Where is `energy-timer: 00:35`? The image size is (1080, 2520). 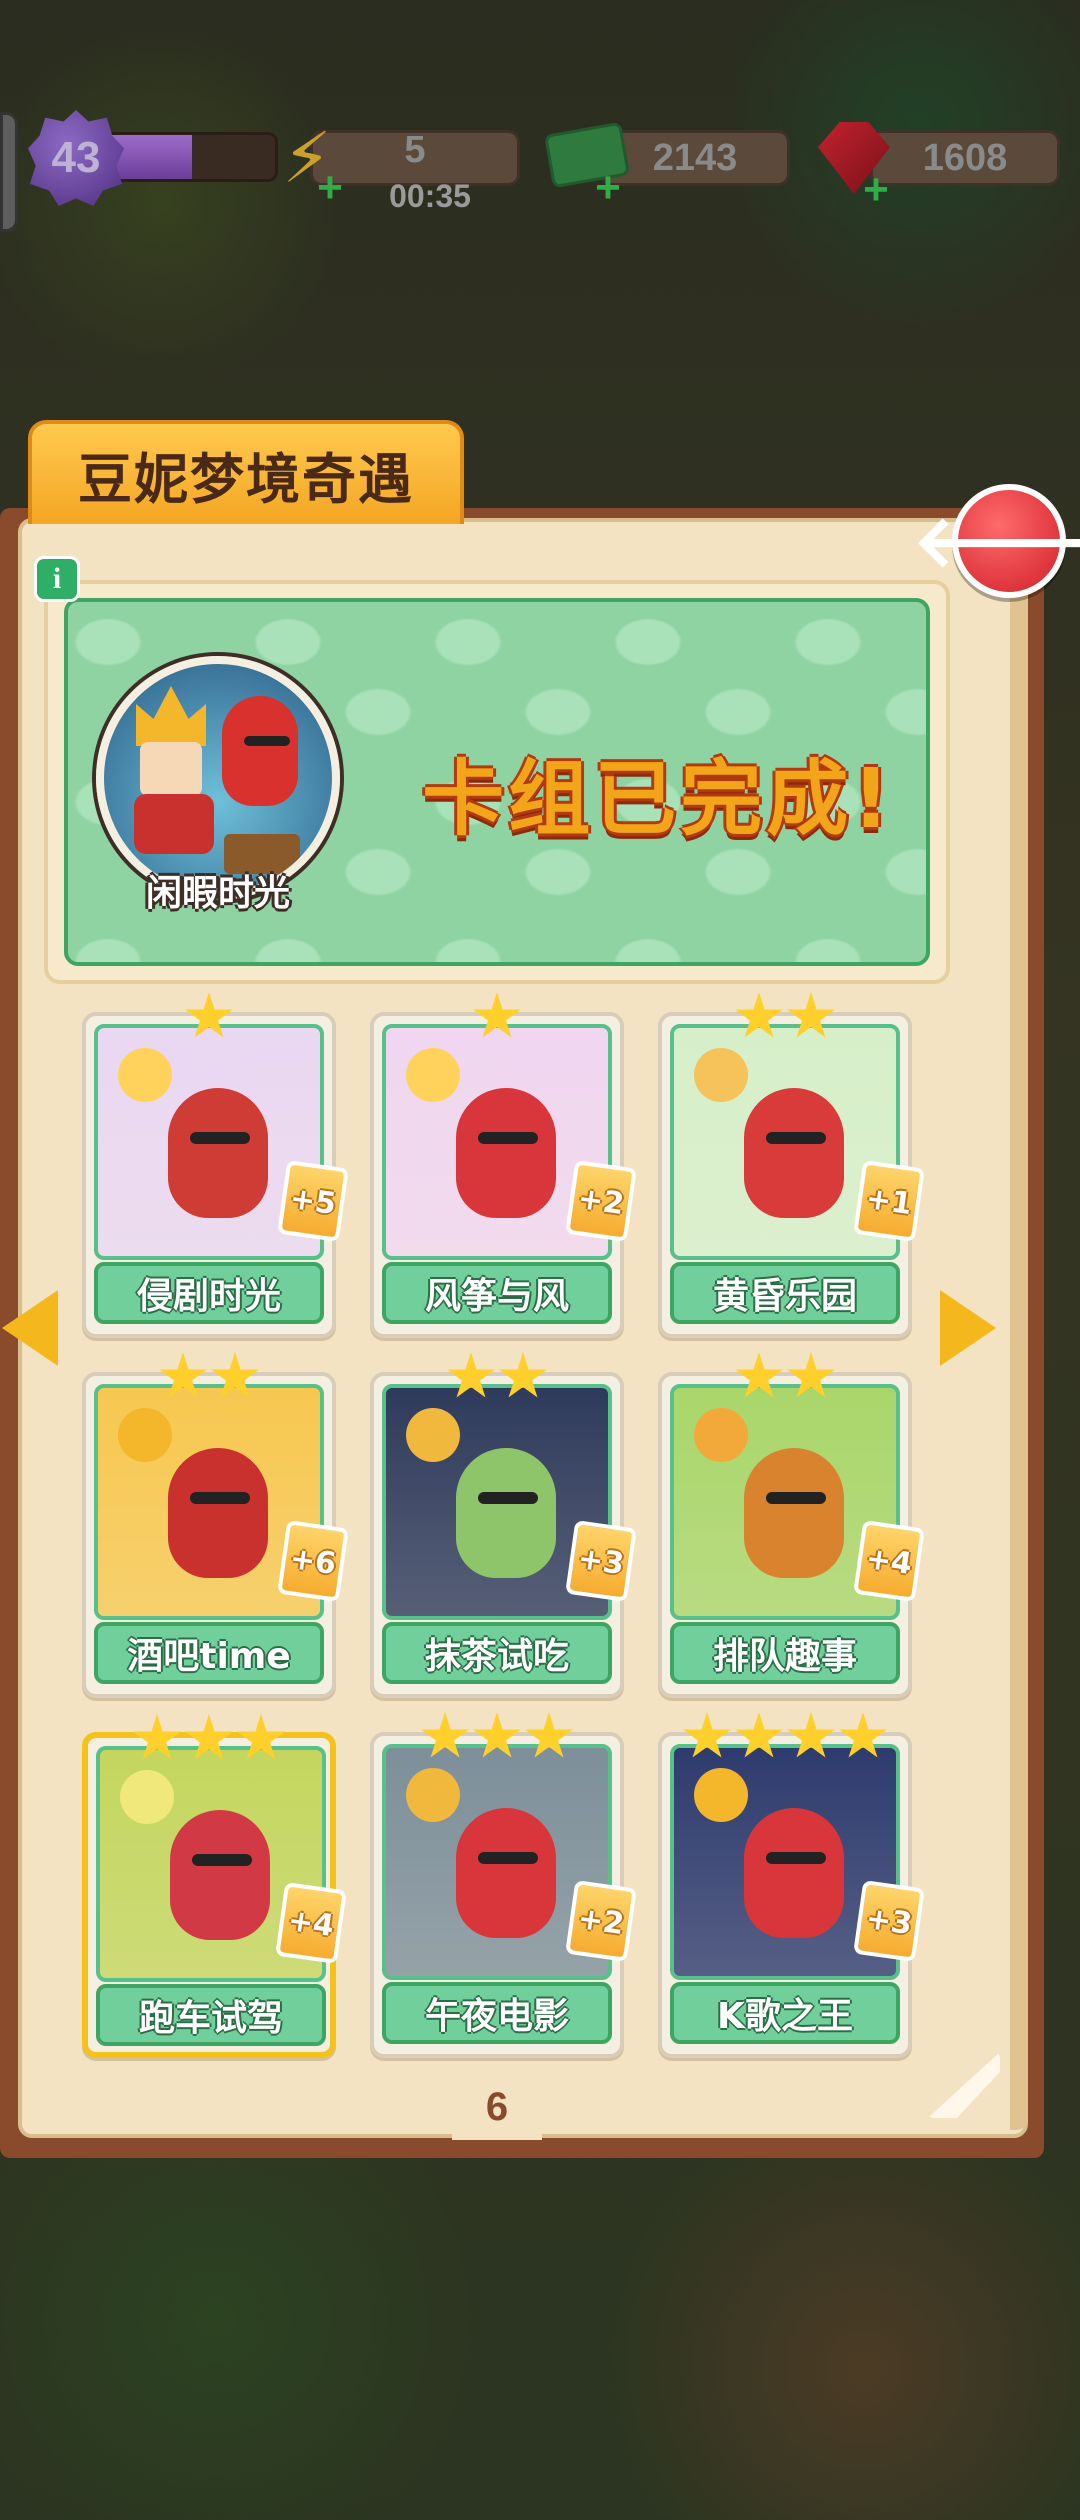 energy-timer: 00:35 is located at coordinates (430, 196).